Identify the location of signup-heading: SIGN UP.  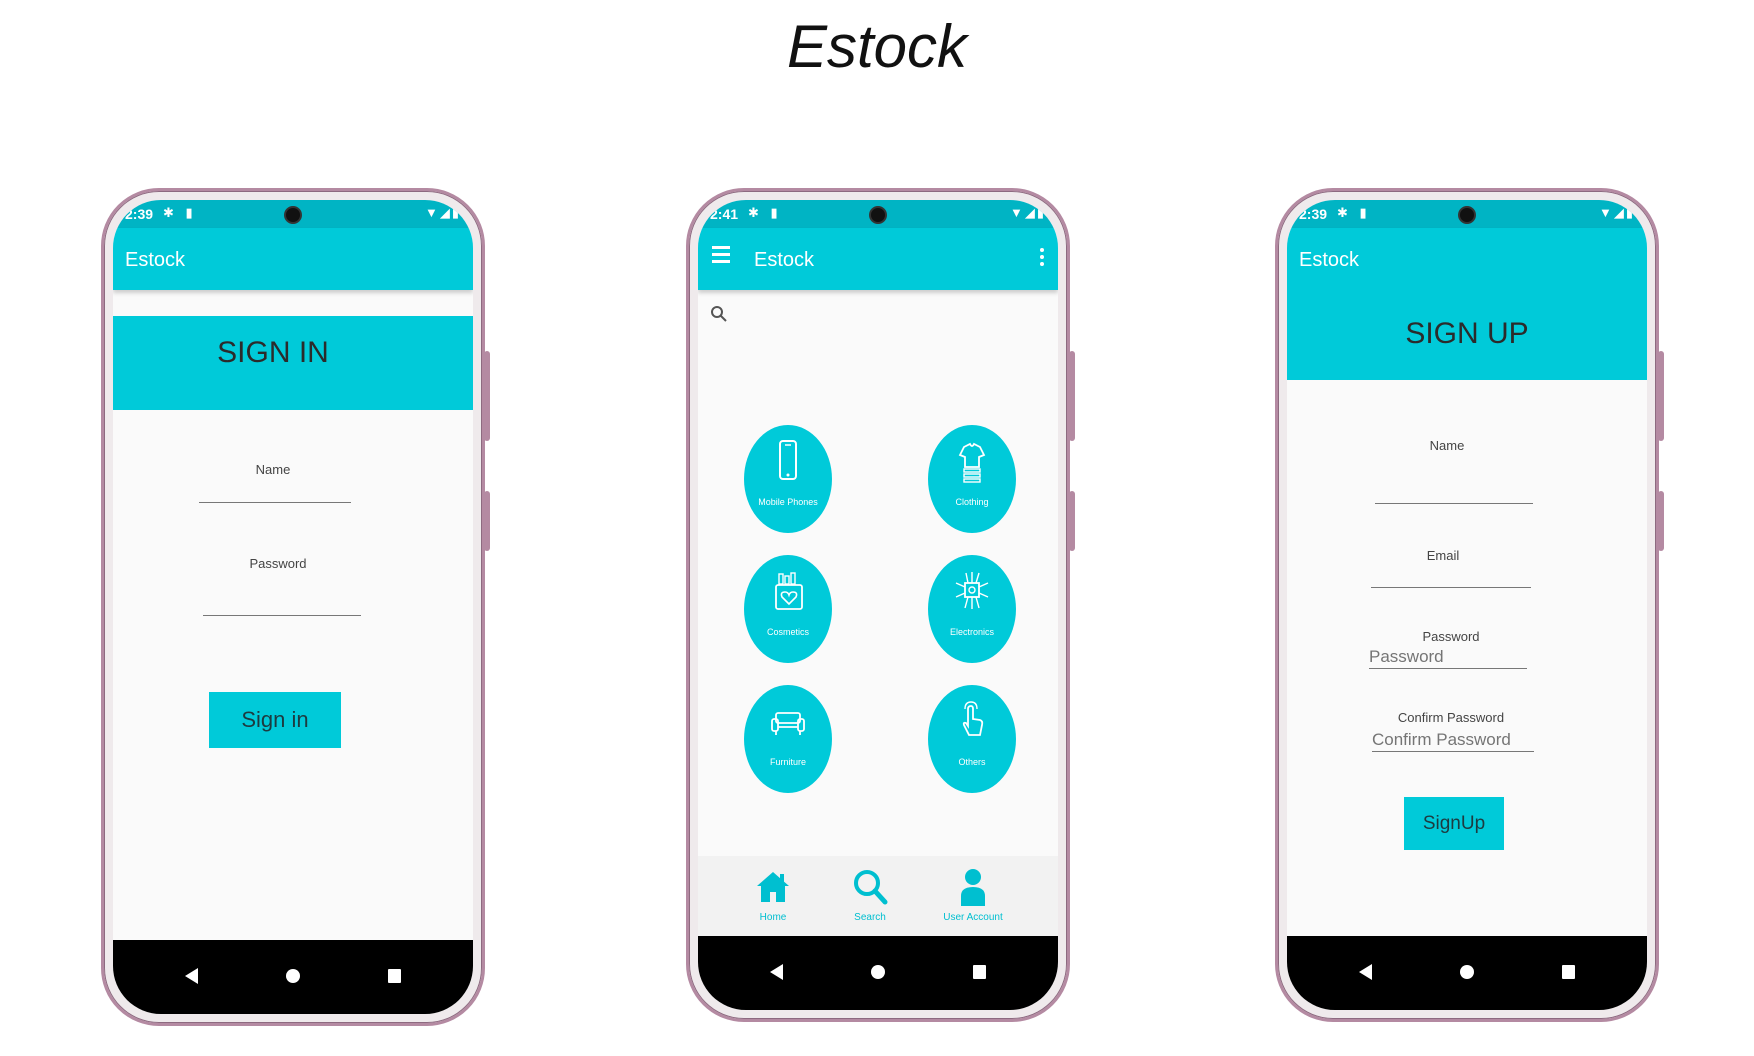
(1467, 333).